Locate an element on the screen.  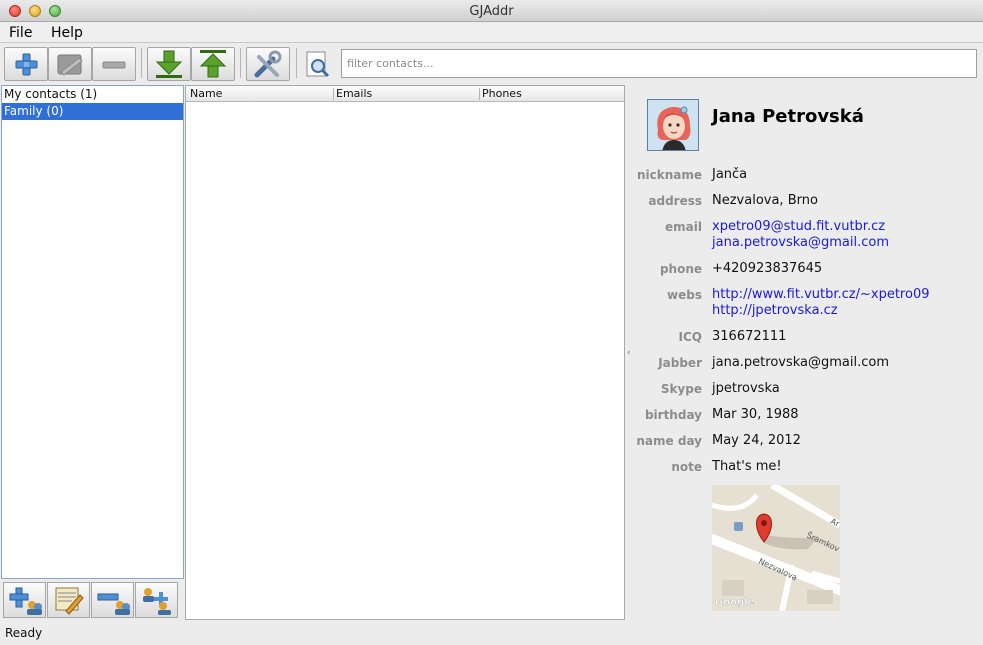
email-link: jana.petrovska@gmail.com is located at coordinates (800, 242).